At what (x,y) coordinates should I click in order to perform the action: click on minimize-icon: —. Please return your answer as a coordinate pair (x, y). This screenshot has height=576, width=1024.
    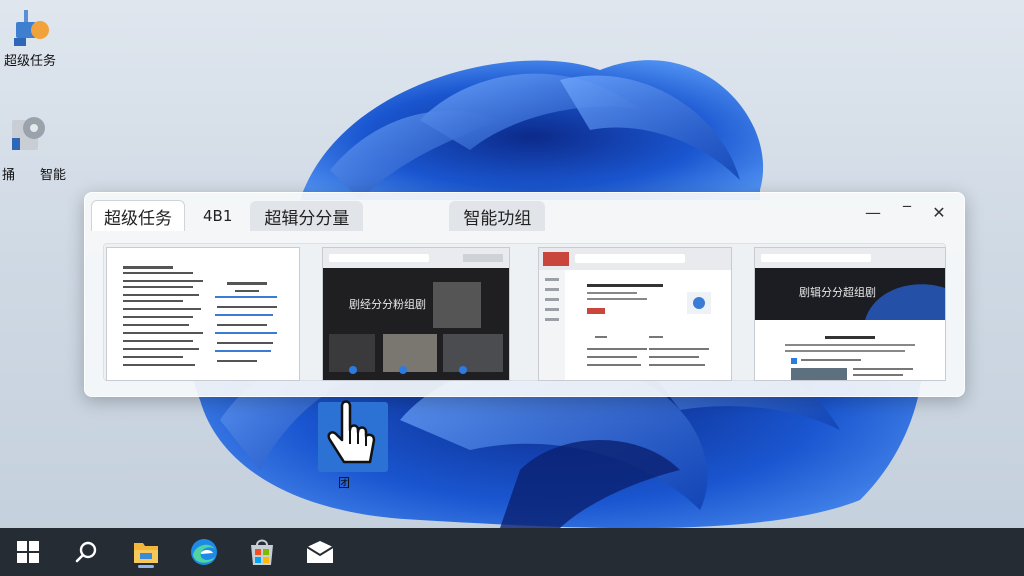
    Looking at the image, I should click on (873, 212).